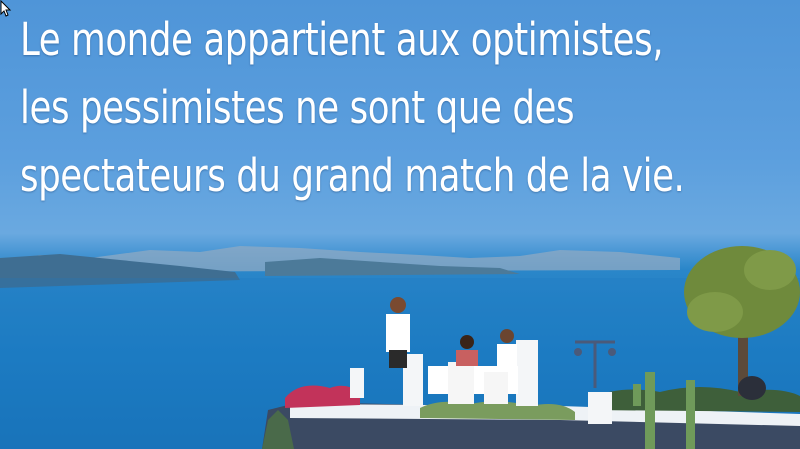  Describe the element at coordinates (497, 410) in the screenshot. I see `bushes` at that location.